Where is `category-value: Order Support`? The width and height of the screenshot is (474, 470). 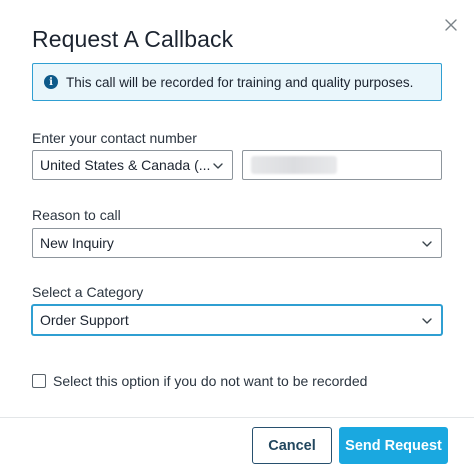
category-value: Order Support is located at coordinates (84, 320).